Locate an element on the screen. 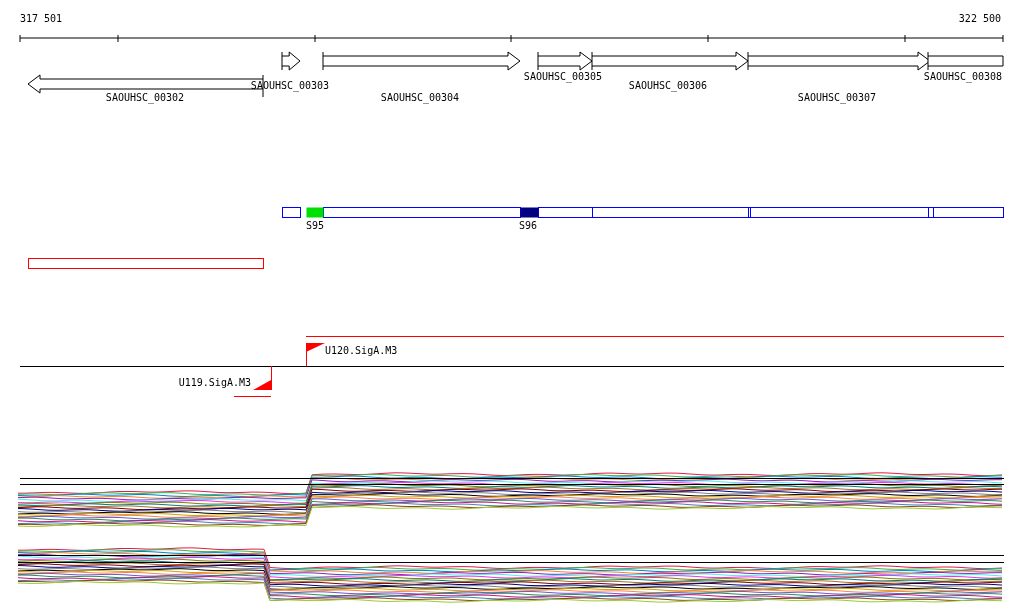 The image size is (1024, 611). gene-label: SAOUHSC_00302 is located at coordinates (145, 97).